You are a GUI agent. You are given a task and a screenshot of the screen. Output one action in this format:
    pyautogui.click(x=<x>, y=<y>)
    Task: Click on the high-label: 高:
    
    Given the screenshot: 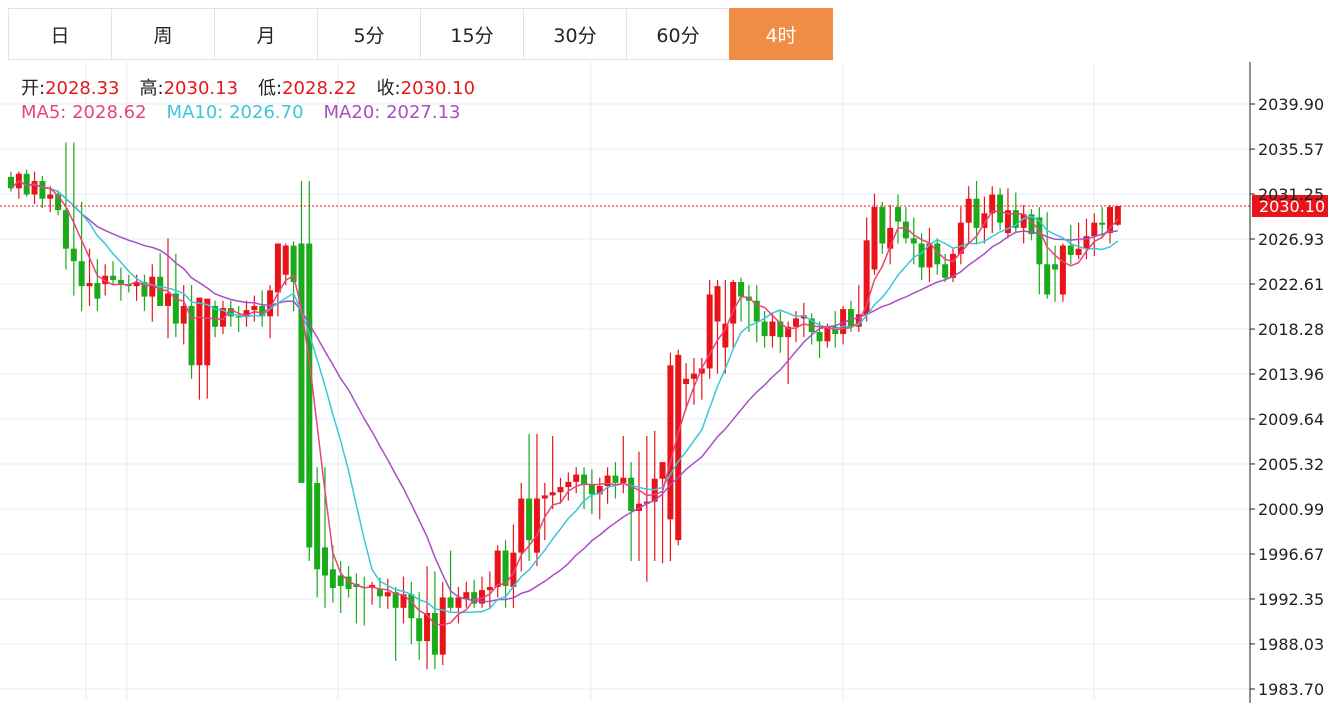 What is the action you would take?
    pyautogui.click(x=151, y=88)
    